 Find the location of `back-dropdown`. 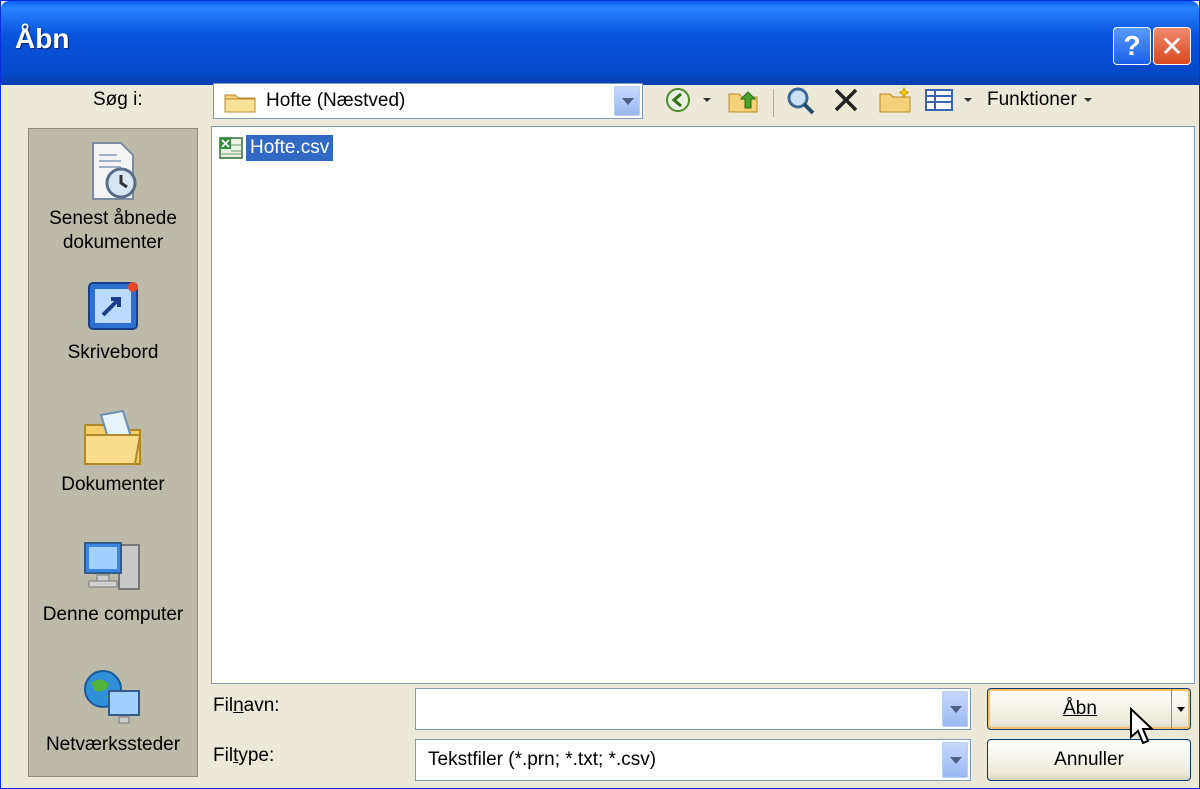

back-dropdown is located at coordinates (707, 100).